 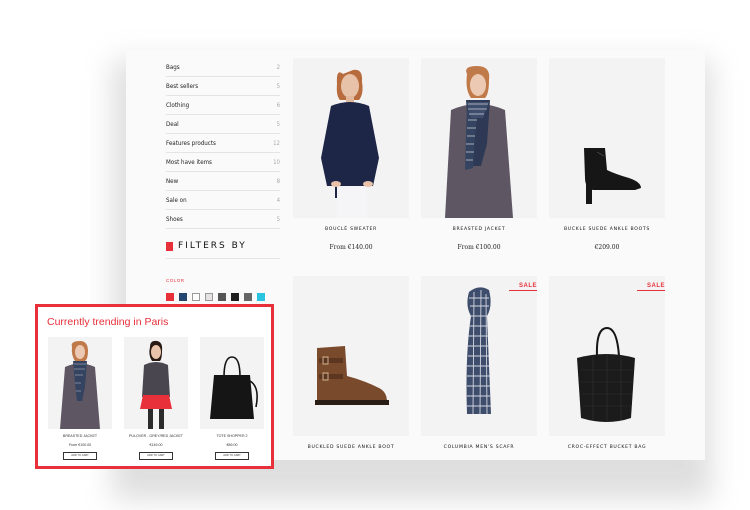 I want to click on trending-title: Currently trending in Paris, so click(x=108, y=322).